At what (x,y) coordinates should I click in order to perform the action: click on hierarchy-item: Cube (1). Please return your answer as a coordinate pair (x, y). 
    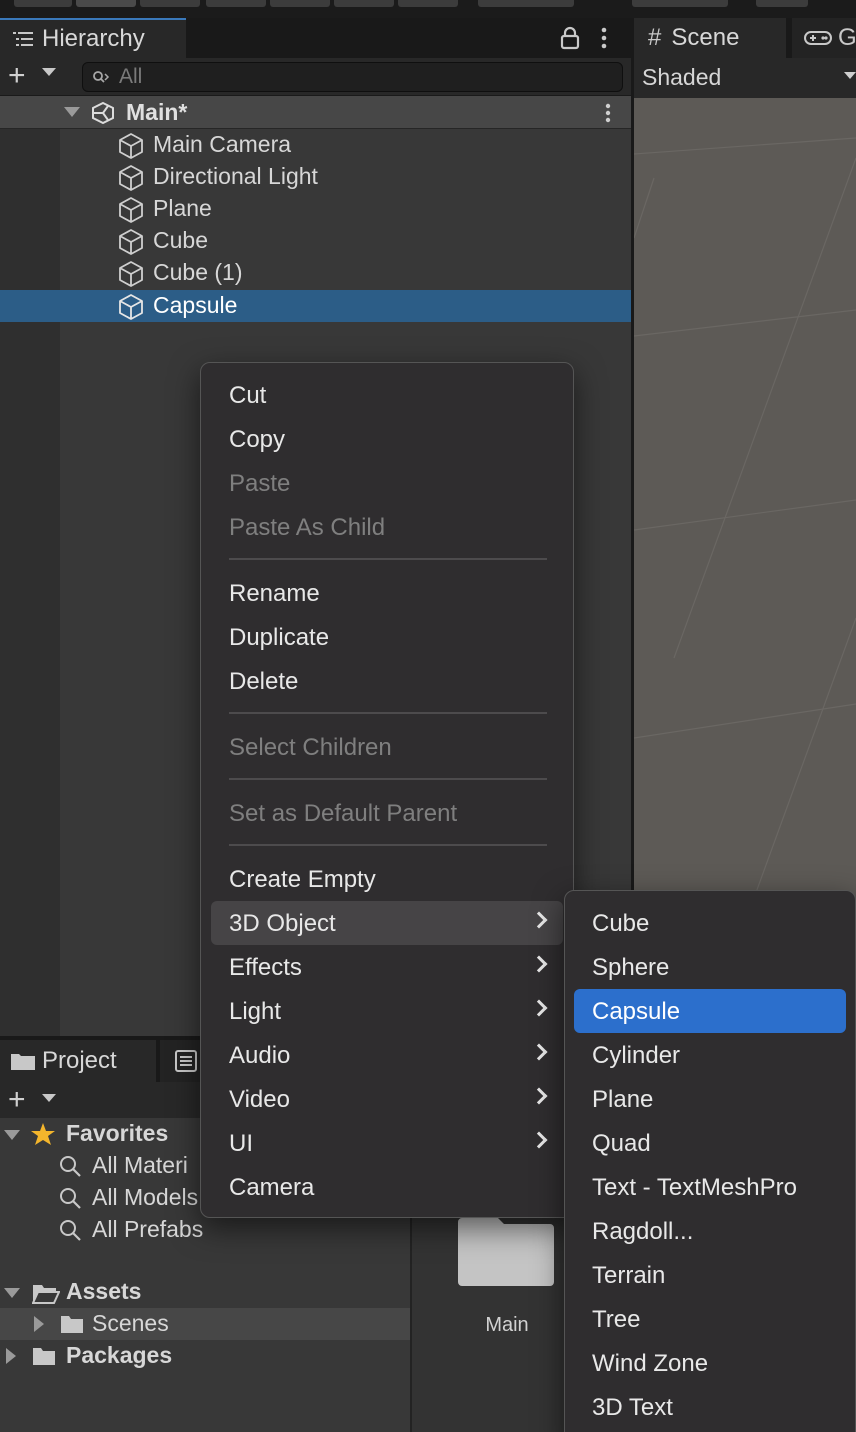
    Looking at the image, I should click on (315, 273).